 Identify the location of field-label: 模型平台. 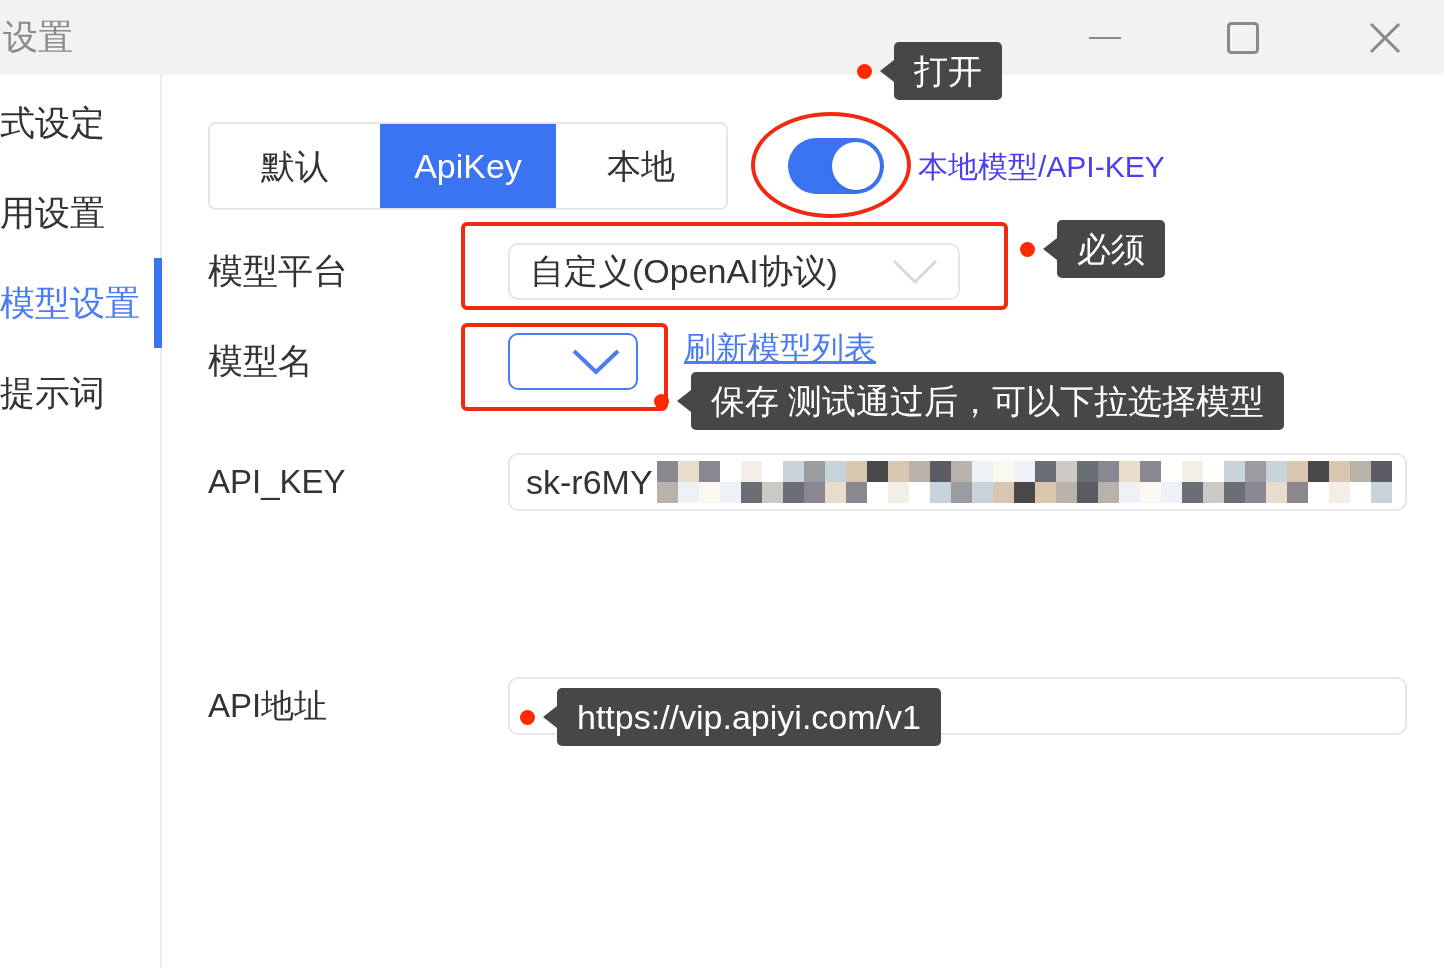
(278, 271).